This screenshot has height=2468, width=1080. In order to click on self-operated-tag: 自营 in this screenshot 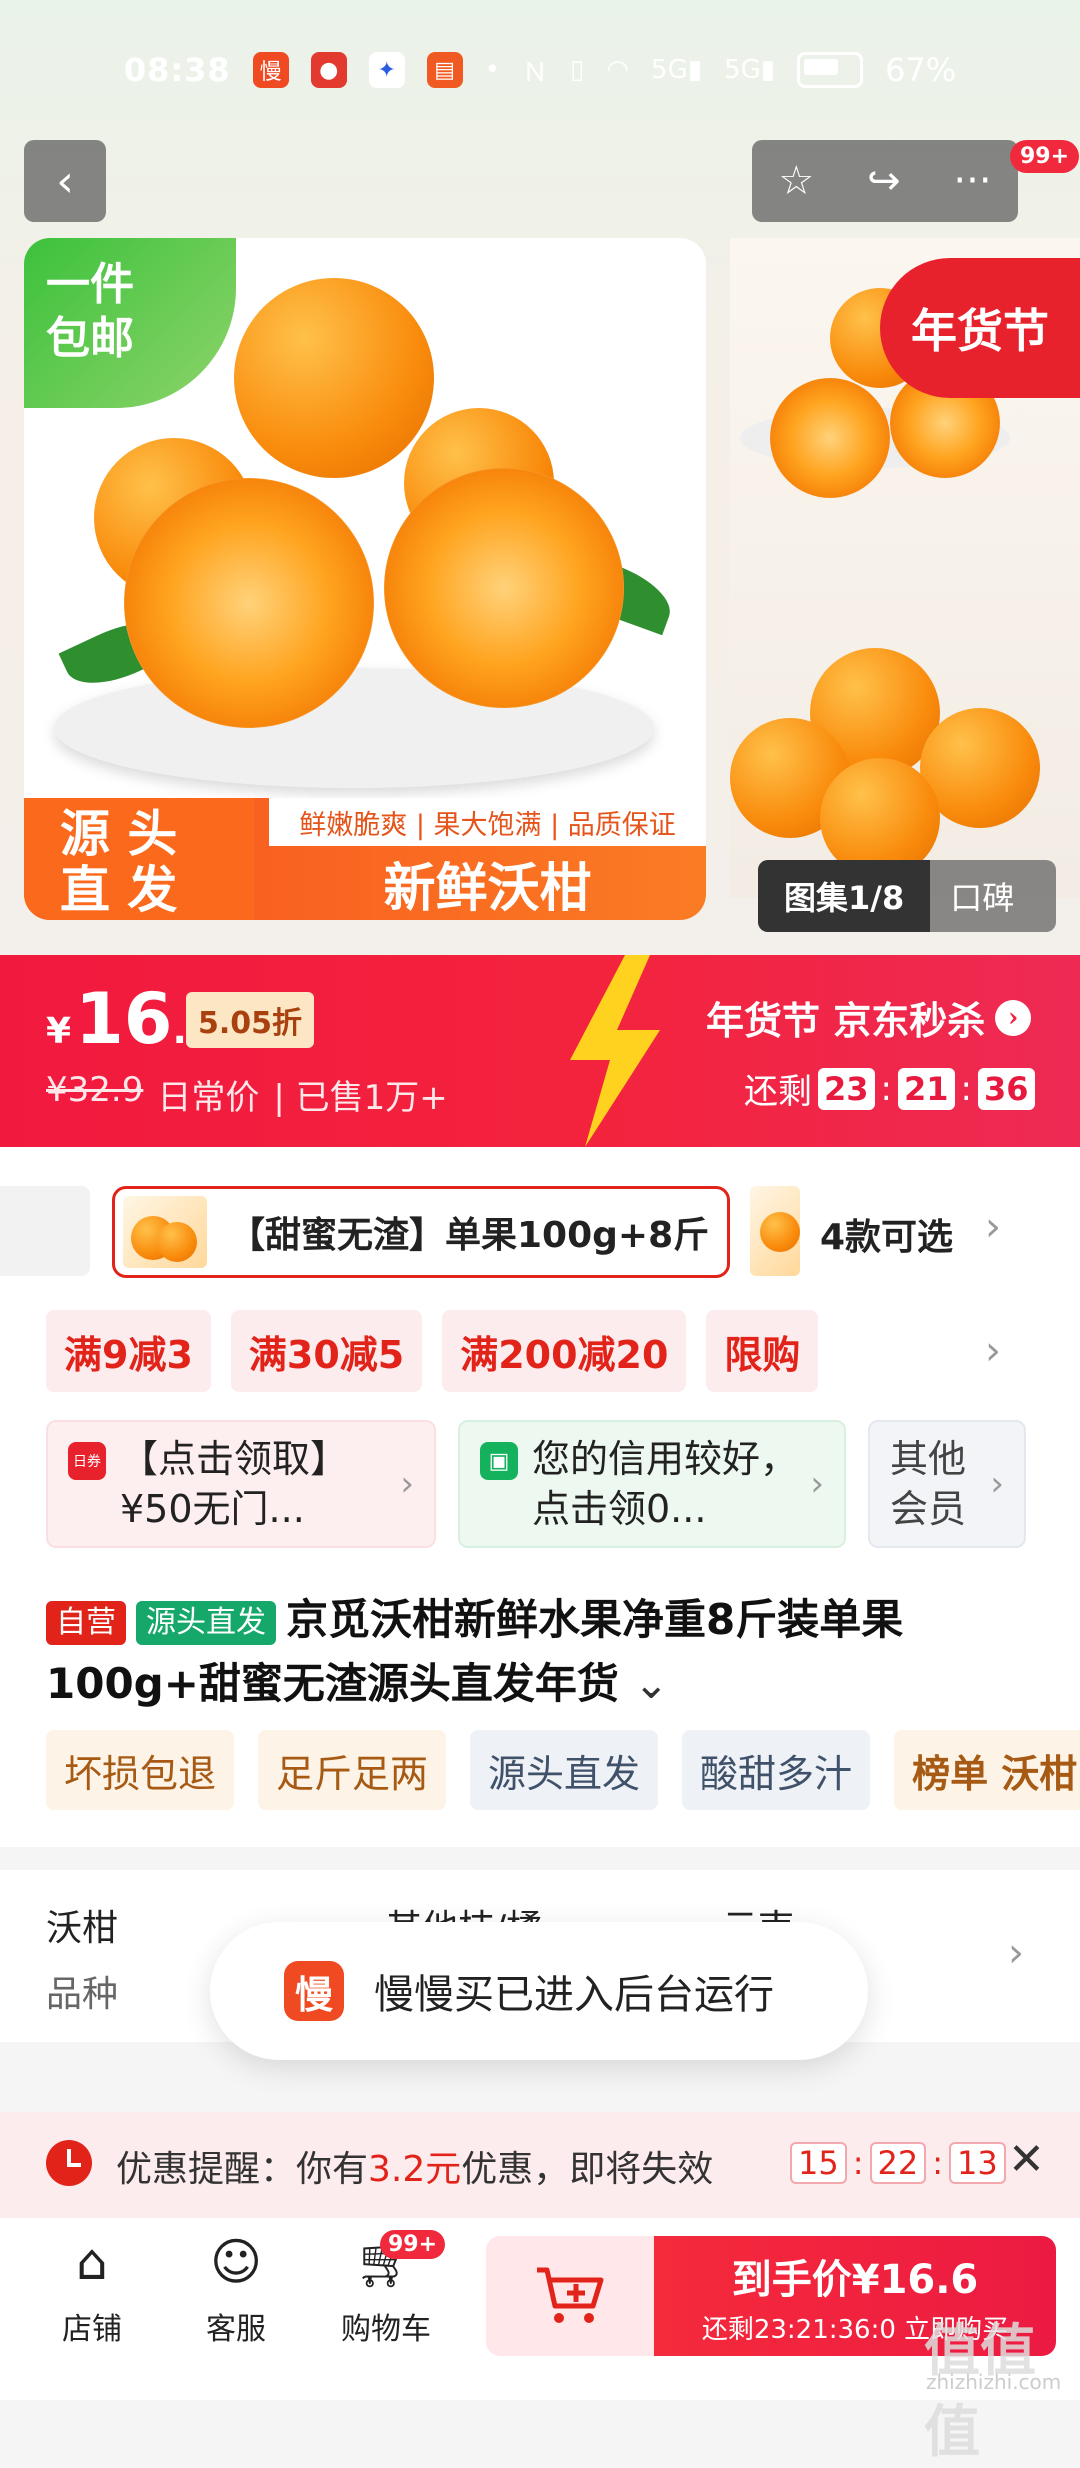, I will do `click(86, 1622)`.